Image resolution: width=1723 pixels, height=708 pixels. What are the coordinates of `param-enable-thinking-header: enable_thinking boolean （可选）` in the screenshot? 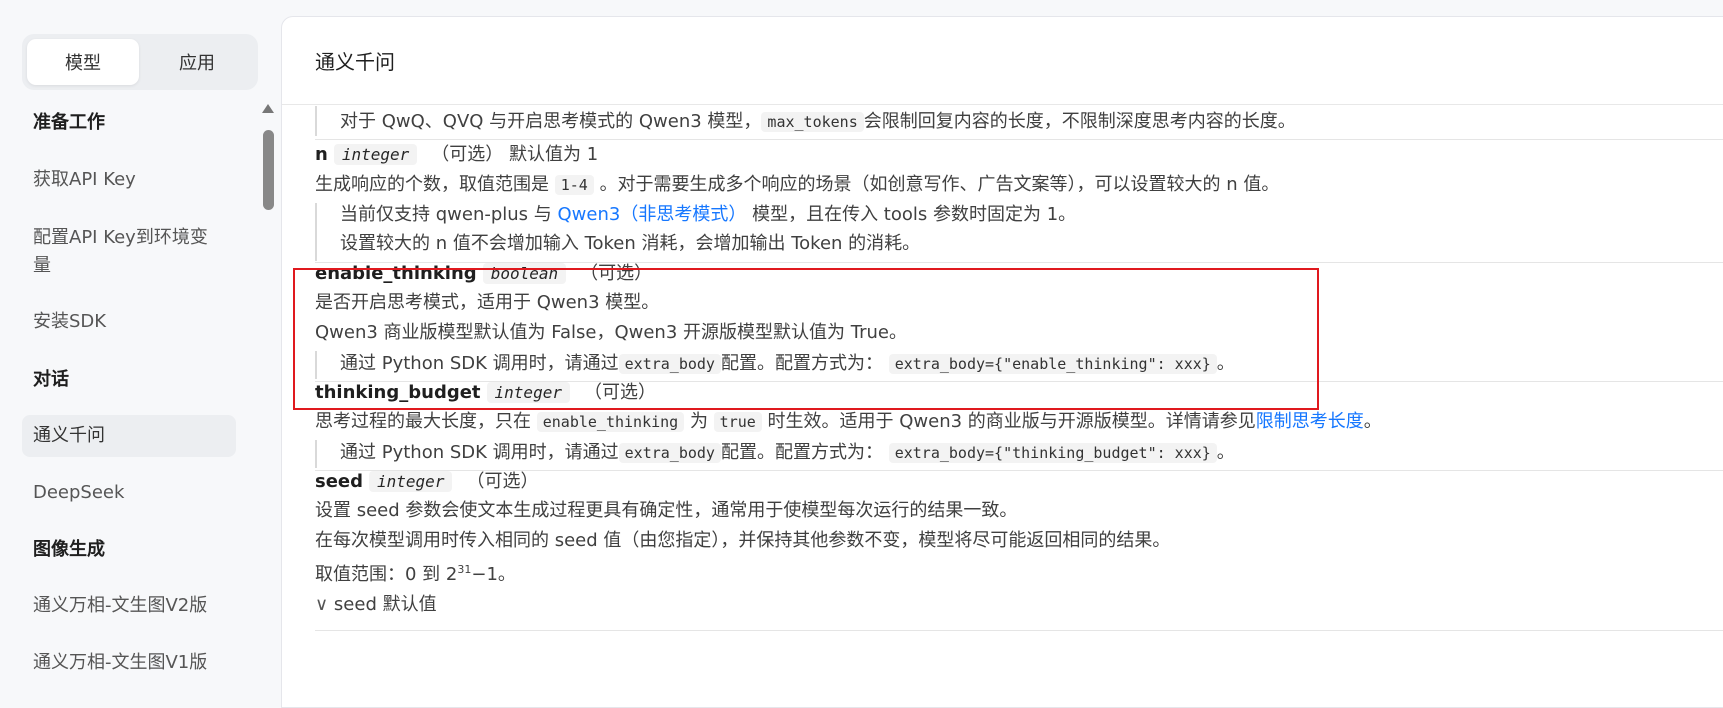 It's located at (484, 273).